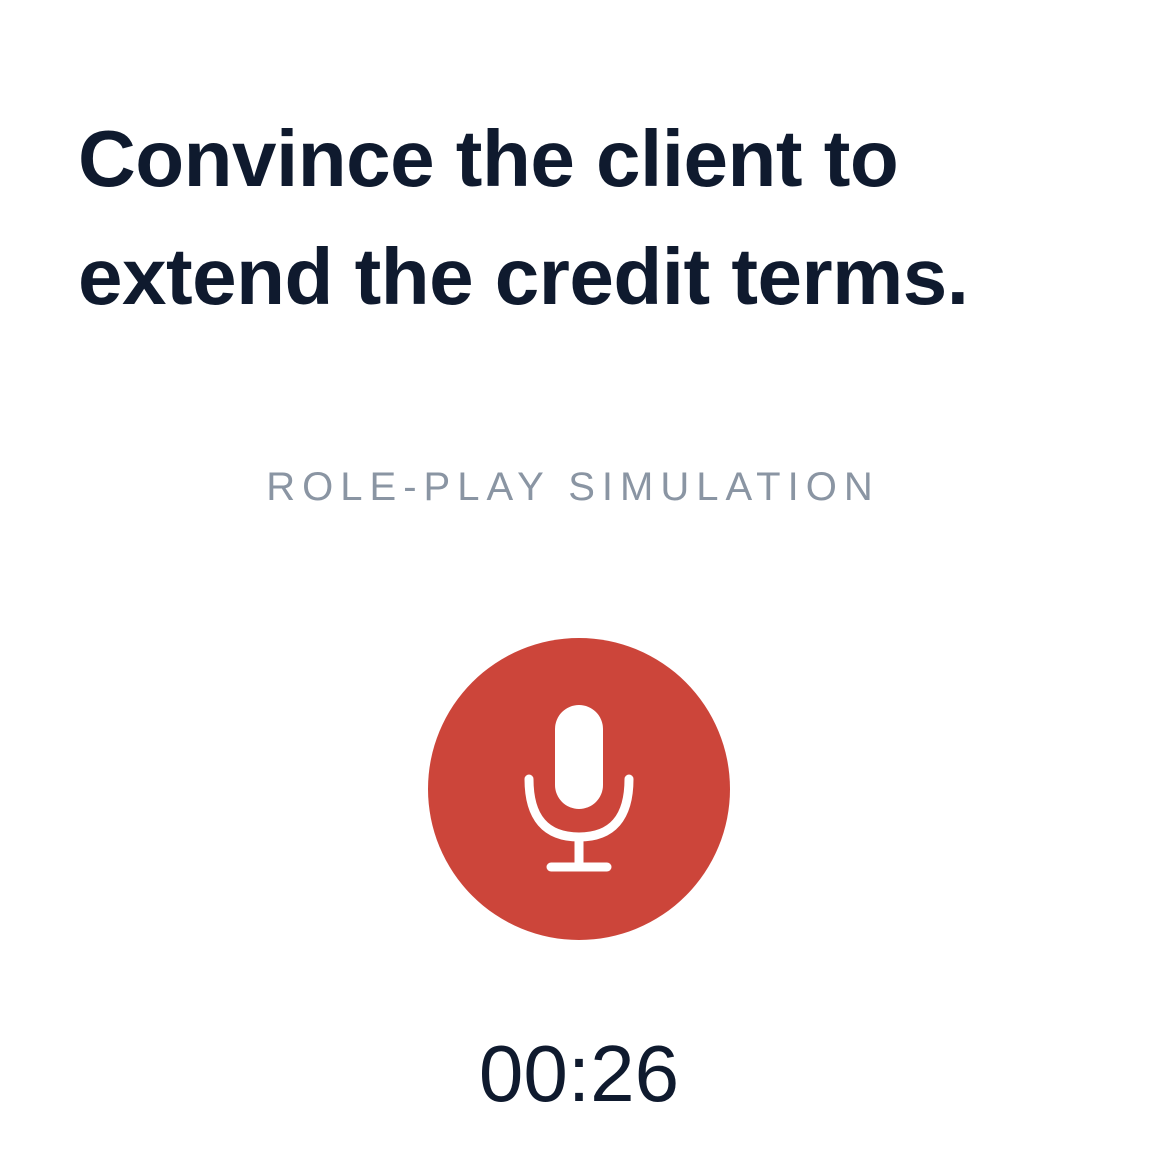 This screenshot has height=1158, width=1176. I want to click on simulation-mode-label: ROLE-PLAY SIMULATION, so click(573, 487).